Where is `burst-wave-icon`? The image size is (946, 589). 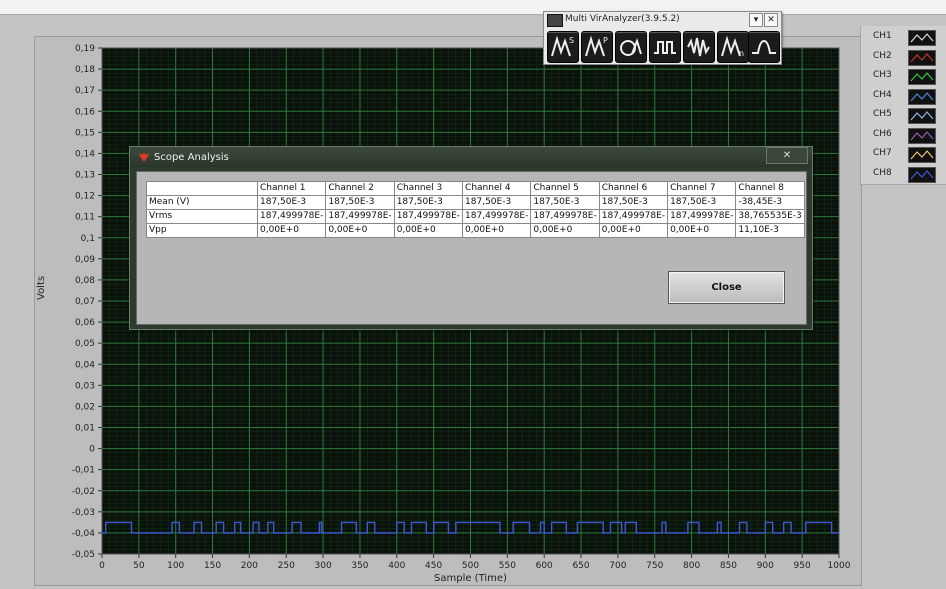
burst-wave-icon is located at coordinates (698, 47).